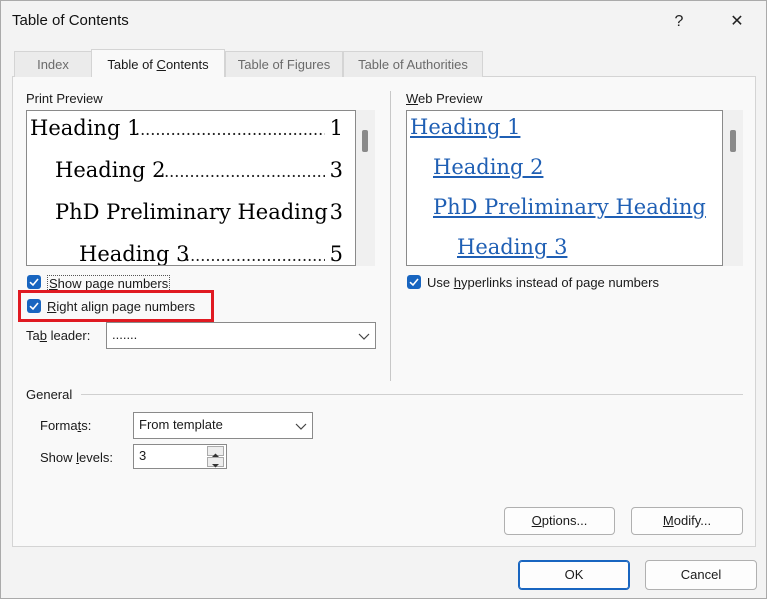  What do you see at coordinates (121, 306) in the screenshot?
I see `right-align-label: Right align page numbers` at bounding box center [121, 306].